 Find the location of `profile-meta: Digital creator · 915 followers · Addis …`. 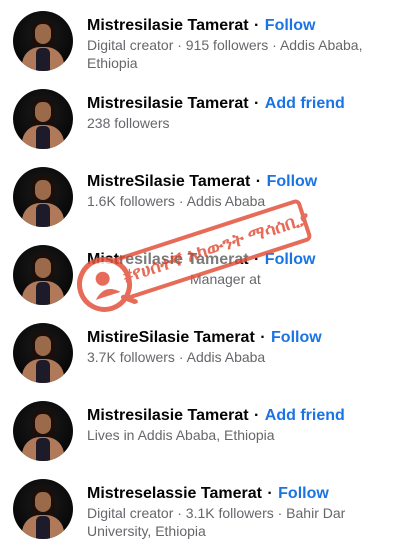

profile-meta: Digital creator · 915 followers · Addis … is located at coordinates (225, 54).